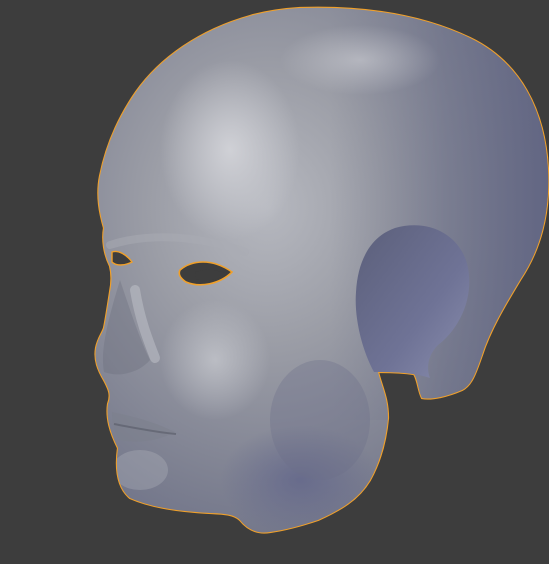 This screenshot has height=564, width=549. What do you see at coordinates (230, 150) in the screenshot?
I see `forehead-highlight` at bounding box center [230, 150].